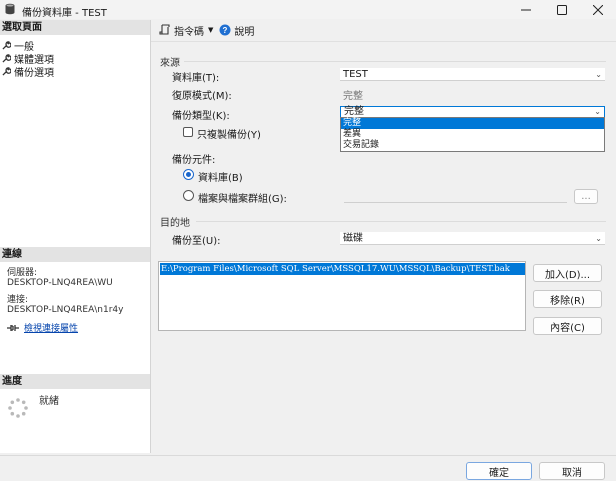 The image size is (616, 481). I want to click on database-value: TEST, so click(355, 74).